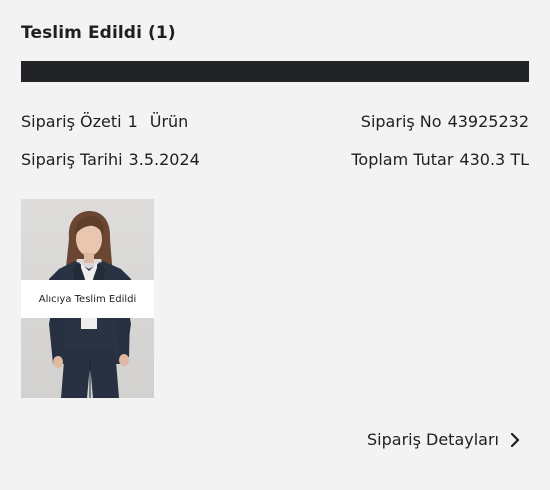 Image resolution: width=550 pixels, height=490 pixels. Describe the element at coordinates (402, 159) in the screenshot. I see `order-total-label: Toplam Tutar` at that location.